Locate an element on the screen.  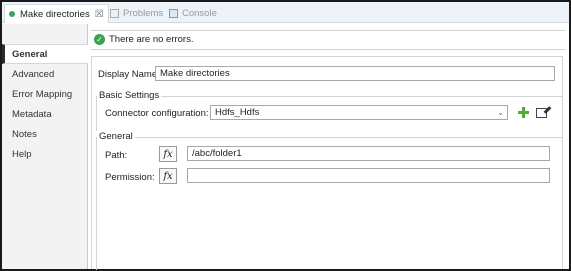
plus-icon is located at coordinates (523, 112).